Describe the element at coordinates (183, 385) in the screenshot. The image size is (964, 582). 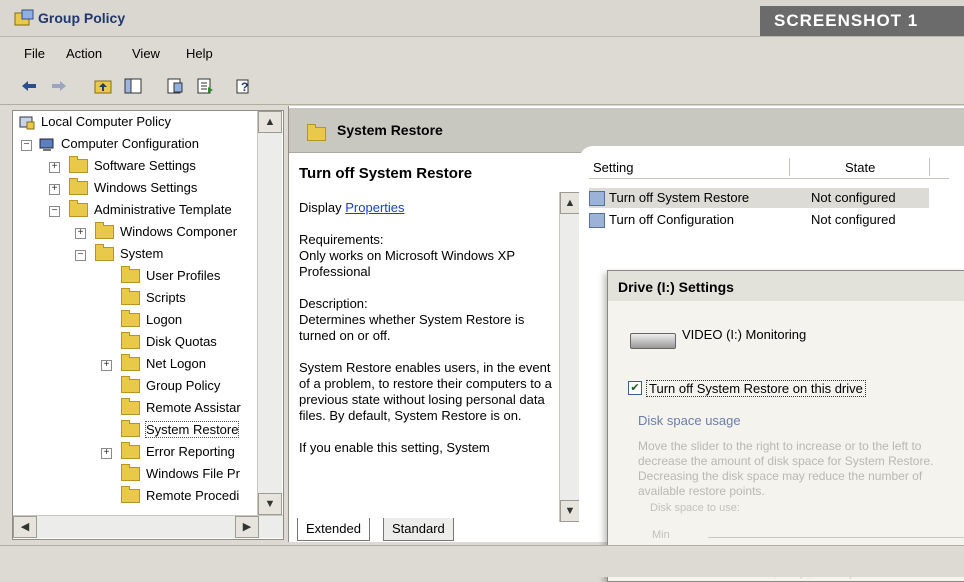
I see `tree-item-label: Group Policy` at that location.